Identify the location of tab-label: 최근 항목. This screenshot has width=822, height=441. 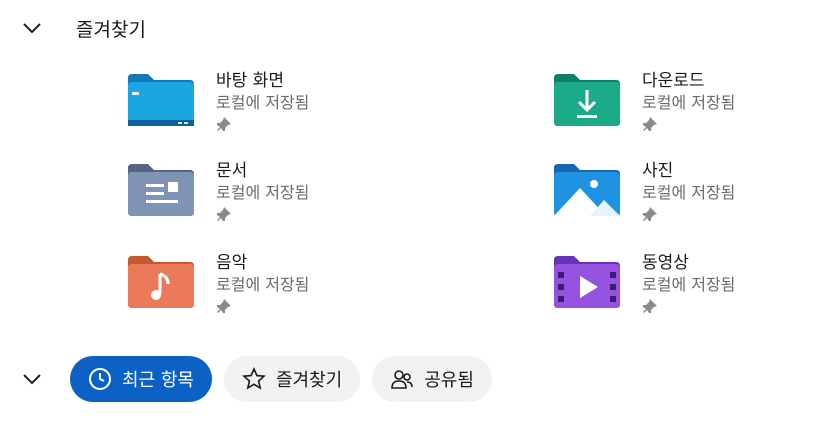
(158, 380).